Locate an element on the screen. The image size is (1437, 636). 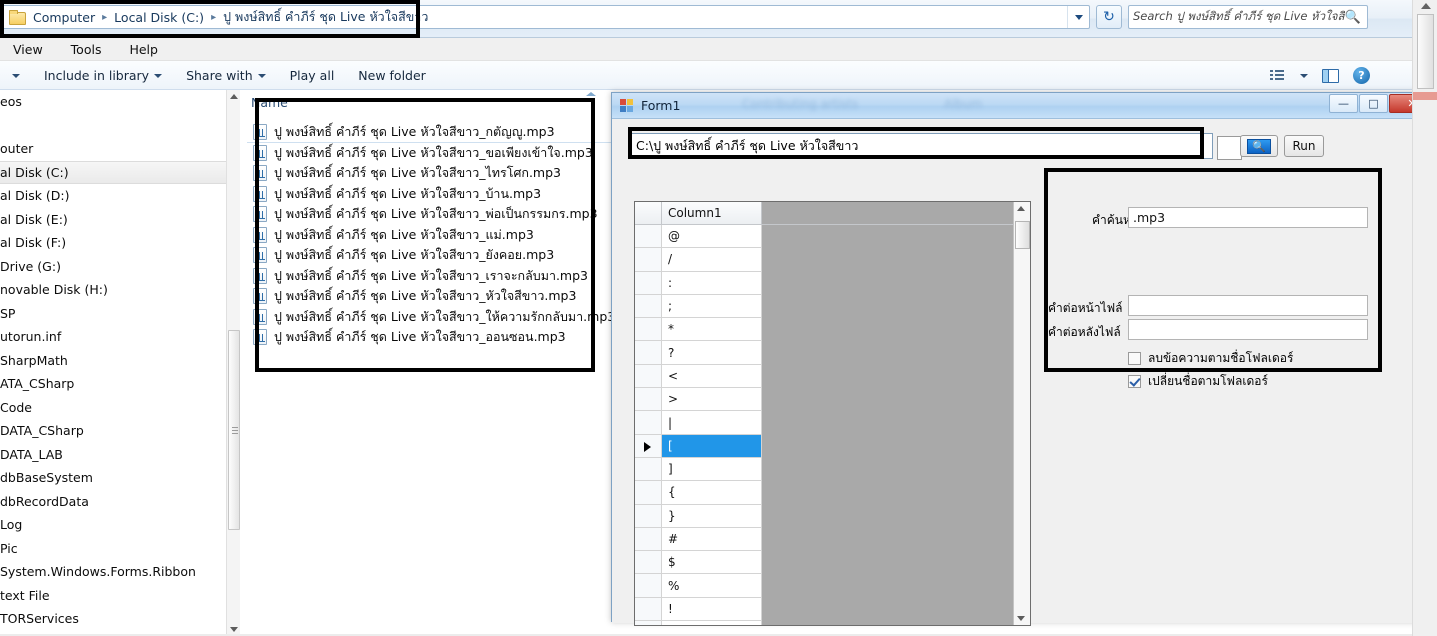
search-button: 🔍 is located at coordinates (1259, 146).